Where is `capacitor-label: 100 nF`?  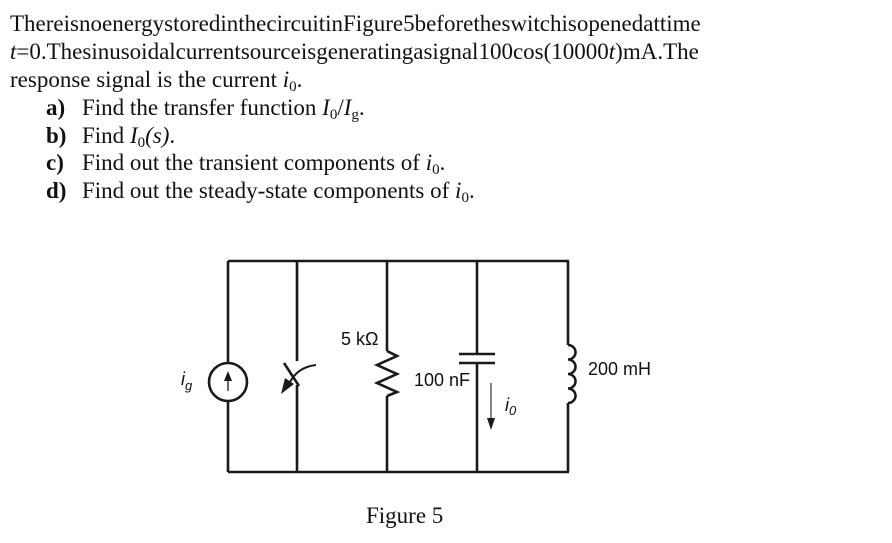 capacitor-label: 100 nF is located at coordinates (442, 380).